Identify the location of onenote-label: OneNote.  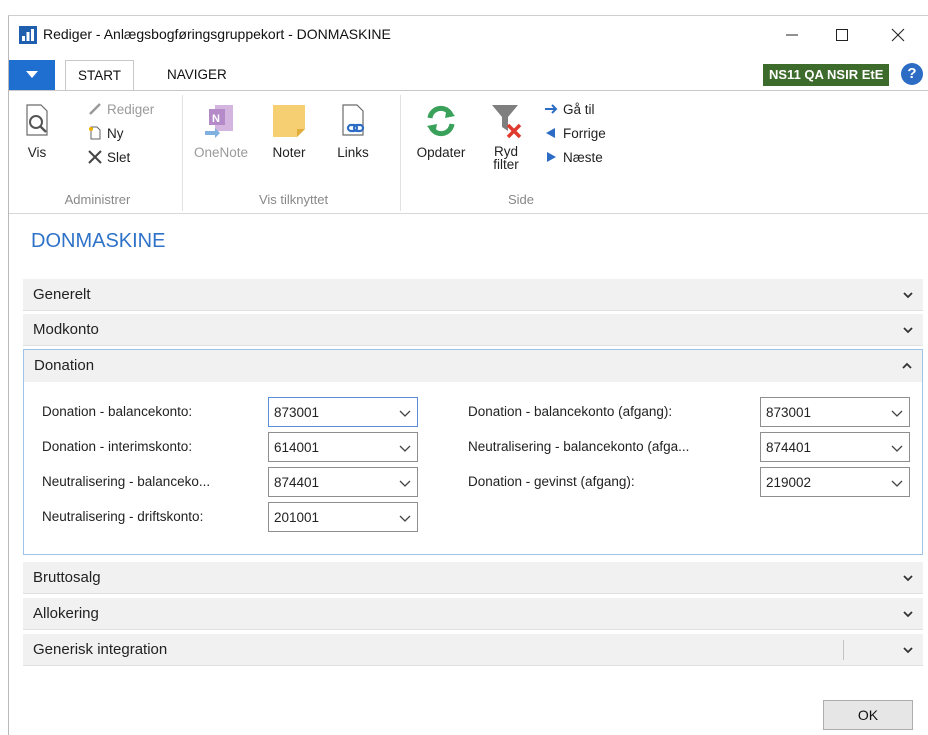
(221, 152).